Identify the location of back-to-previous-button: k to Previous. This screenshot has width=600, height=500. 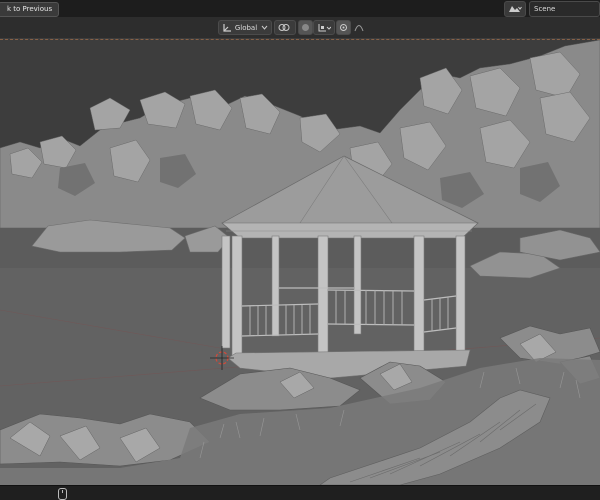
(30, 9).